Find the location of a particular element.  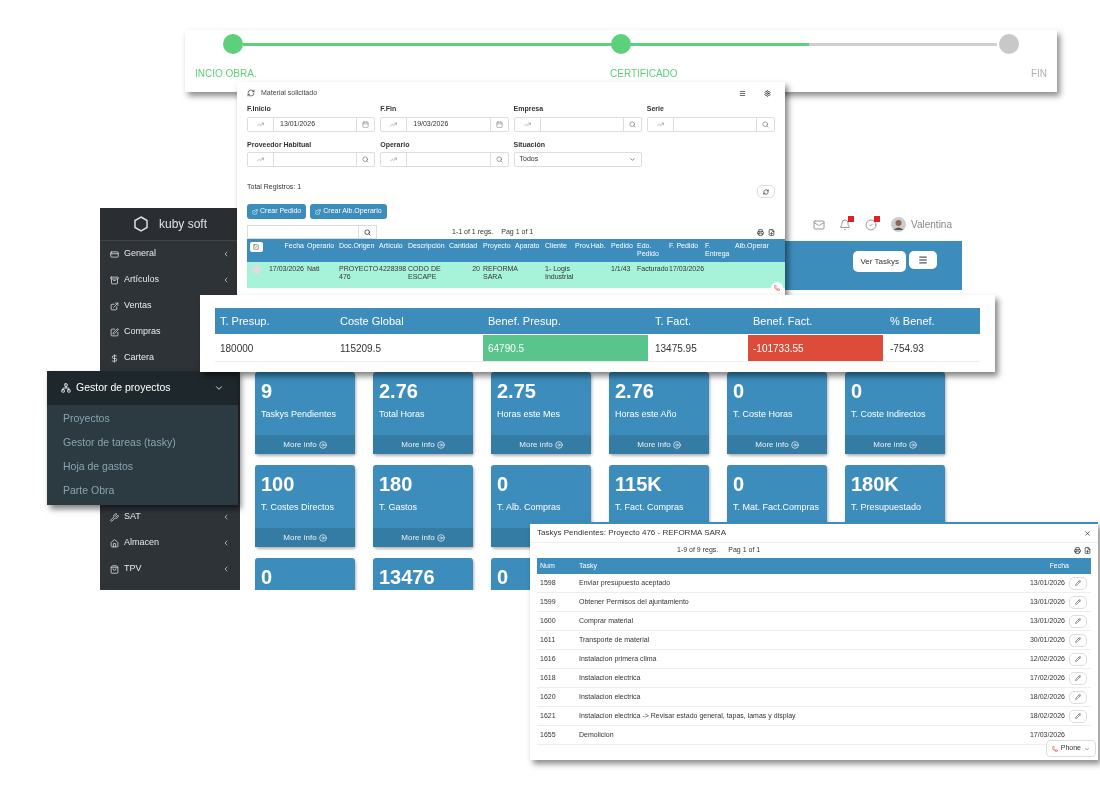

bulk-select-button is located at coordinates (256, 247).